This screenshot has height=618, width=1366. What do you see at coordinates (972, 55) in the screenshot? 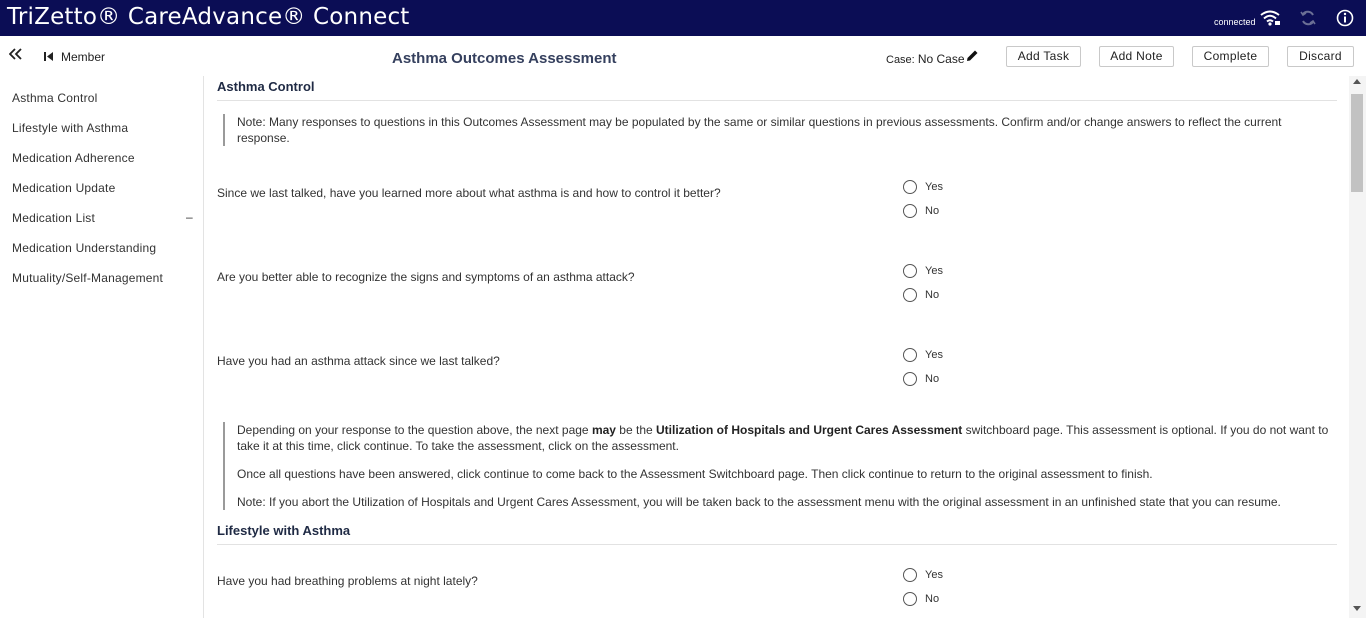
I see `edit-case-icon` at bounding box center [972, 55].